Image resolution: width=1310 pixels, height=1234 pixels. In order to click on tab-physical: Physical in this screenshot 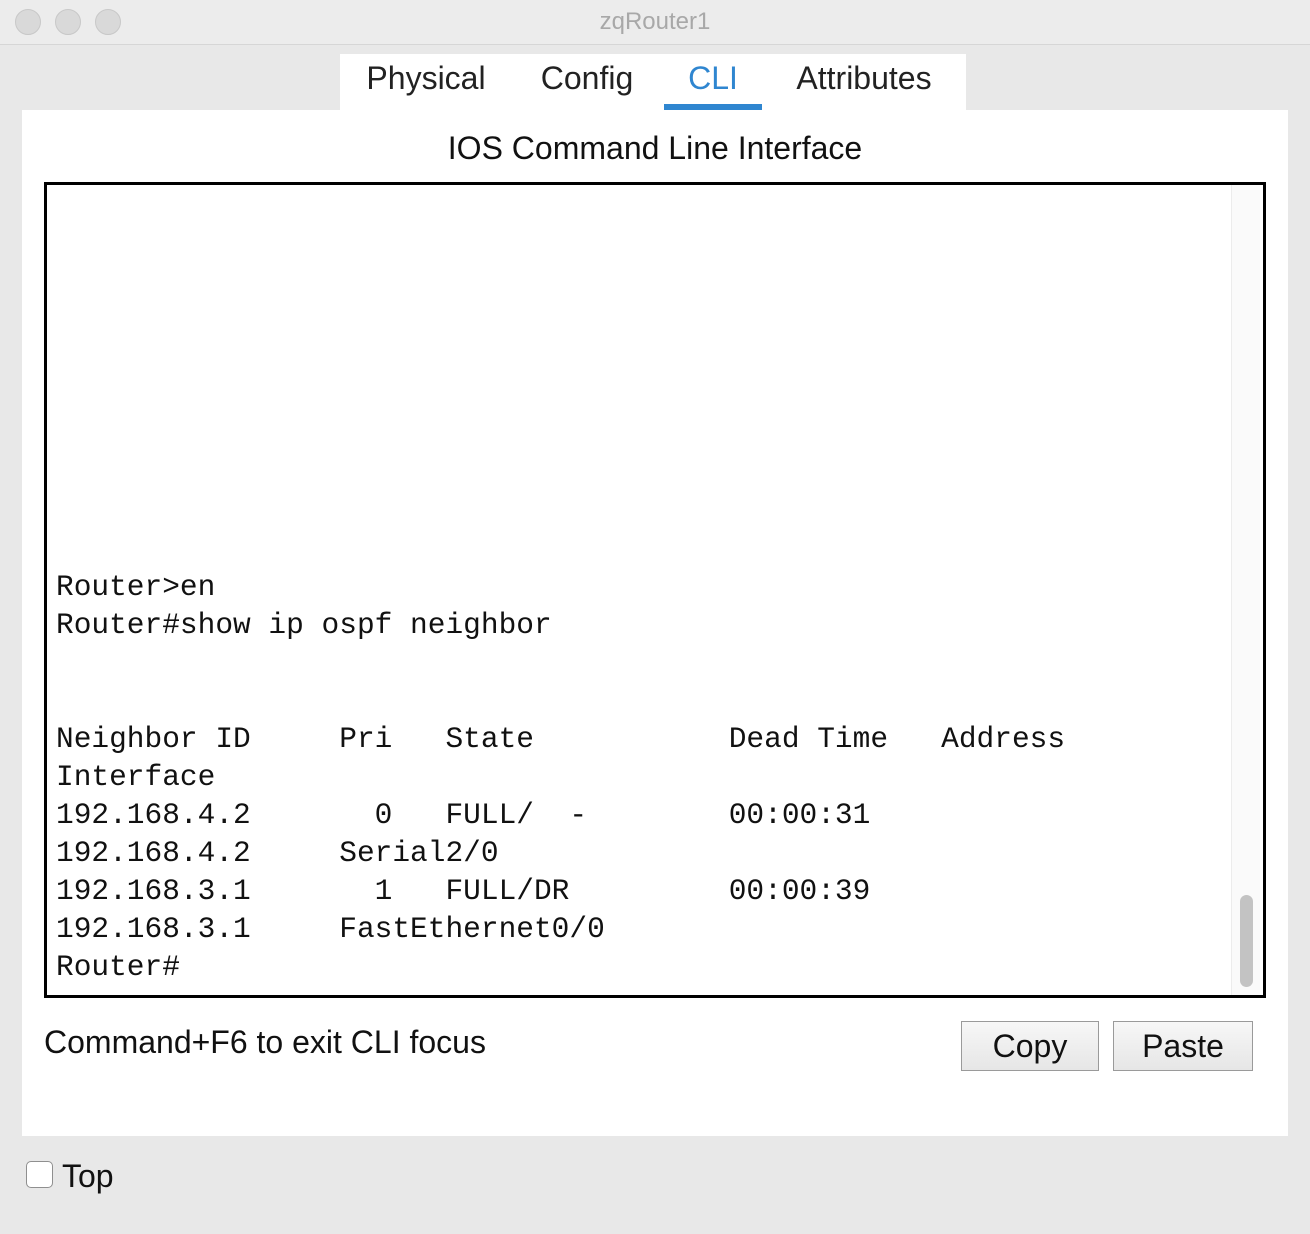, I will do `click(426, 85)`.